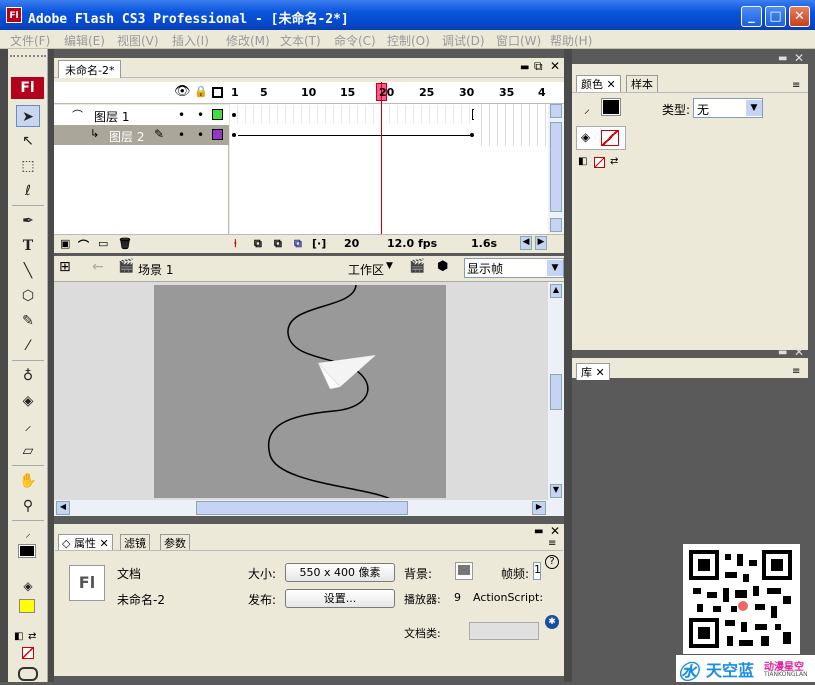 The height and width of the screenshot is (685, 815). What do you see at coordinates (98, 267) in the screenshot?
I see `back-arrow-icon: ←` at bounding box center [98, 267].